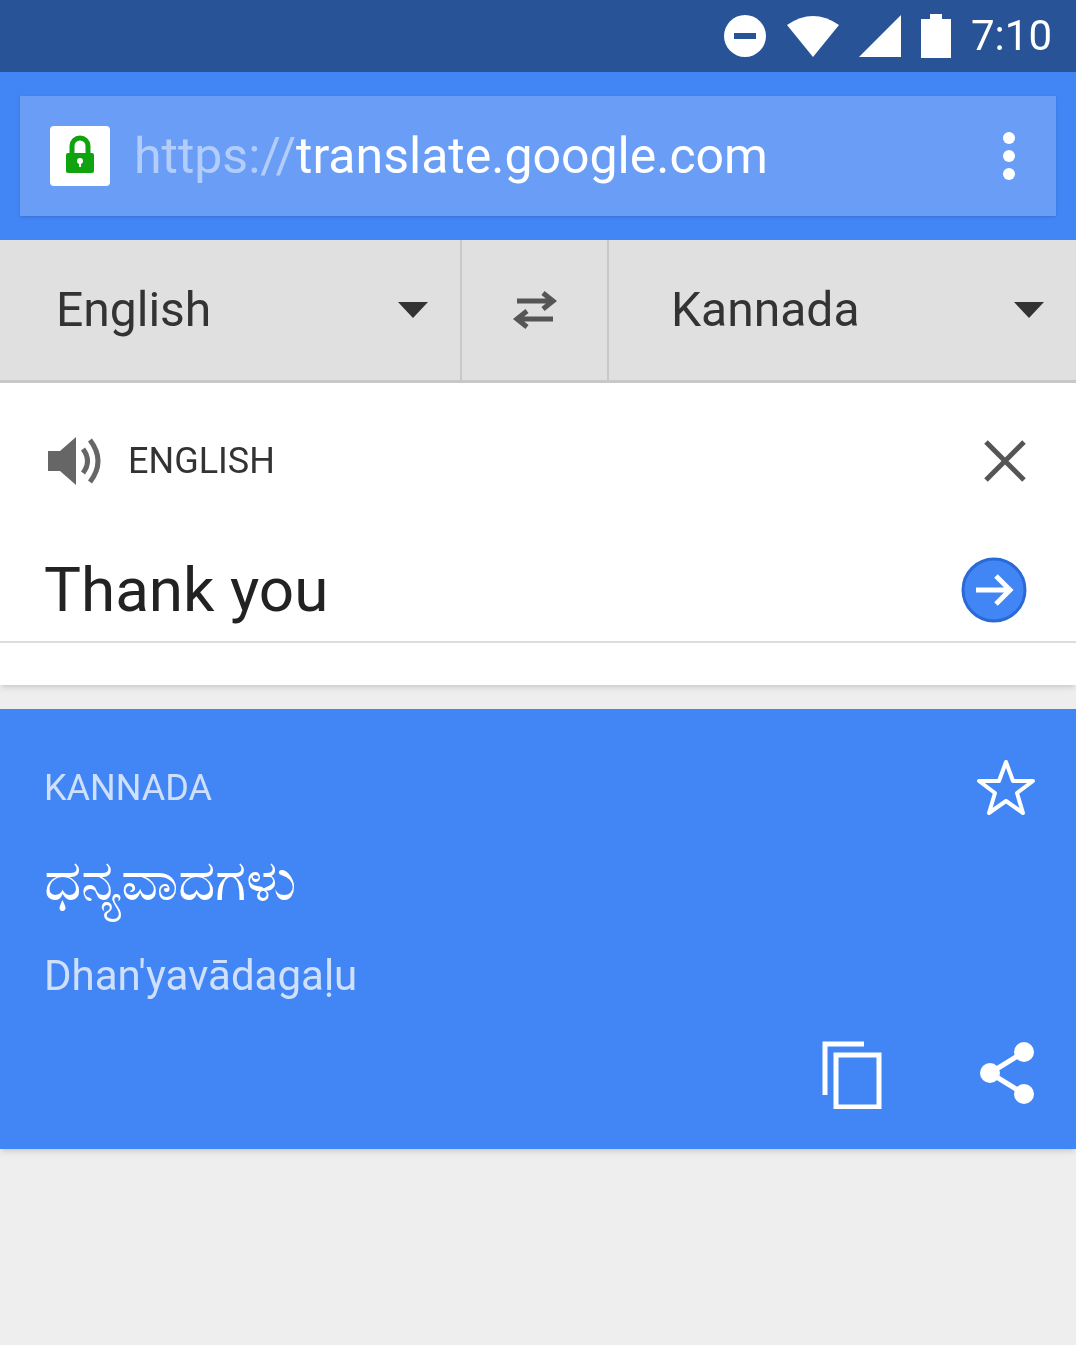 The width and height of the screenshot is (1076, 1345). I want to click on translation-text: ಧನ್ಯವಾದಗಳು, so click(170, 880).